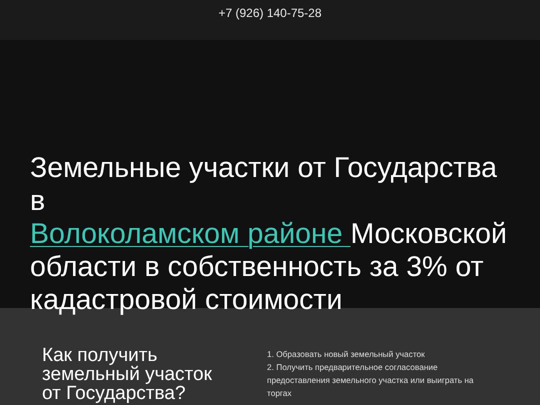 The width and height of the screenshot is (540, 405). What do you see at coordinates (270, 13) in the screenshot?
I see `phone-number: +7 (926) 140-75-28` at bounding box center [270, 13].